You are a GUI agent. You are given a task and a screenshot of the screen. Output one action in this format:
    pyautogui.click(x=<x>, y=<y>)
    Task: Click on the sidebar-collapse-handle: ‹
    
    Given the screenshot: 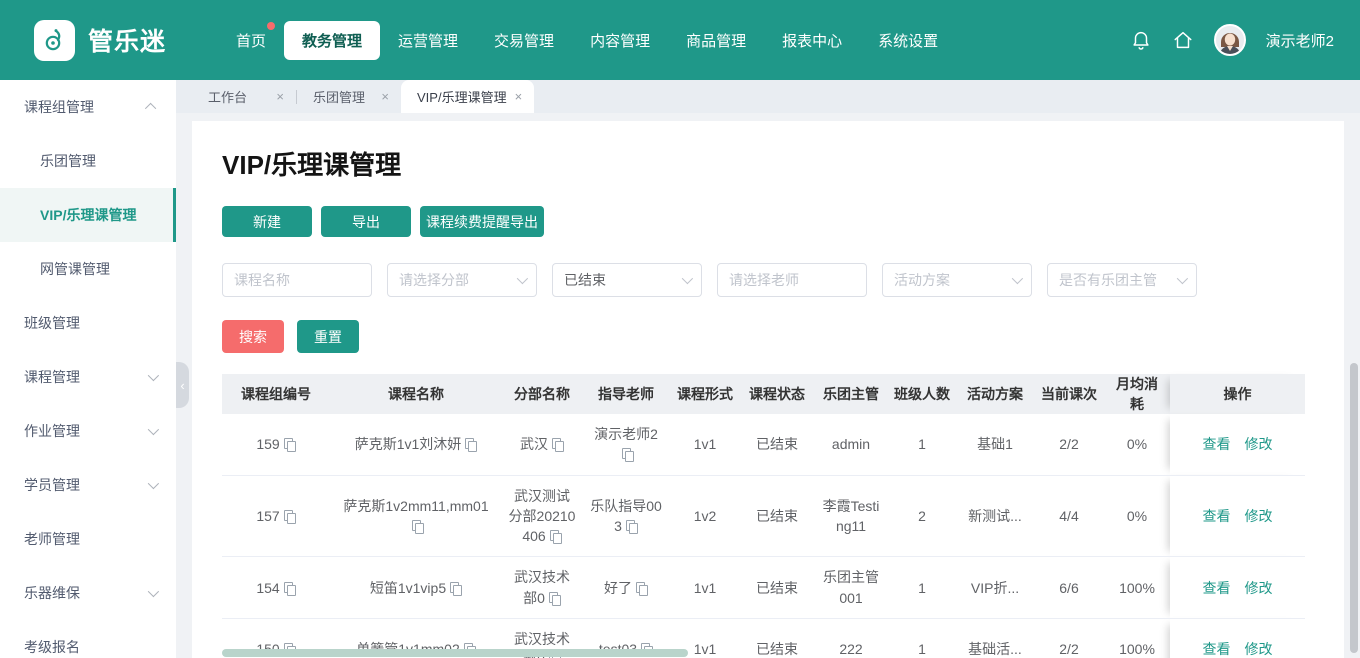 What is the action you would take?
    pyautogui.click(x=182, y=385)
    